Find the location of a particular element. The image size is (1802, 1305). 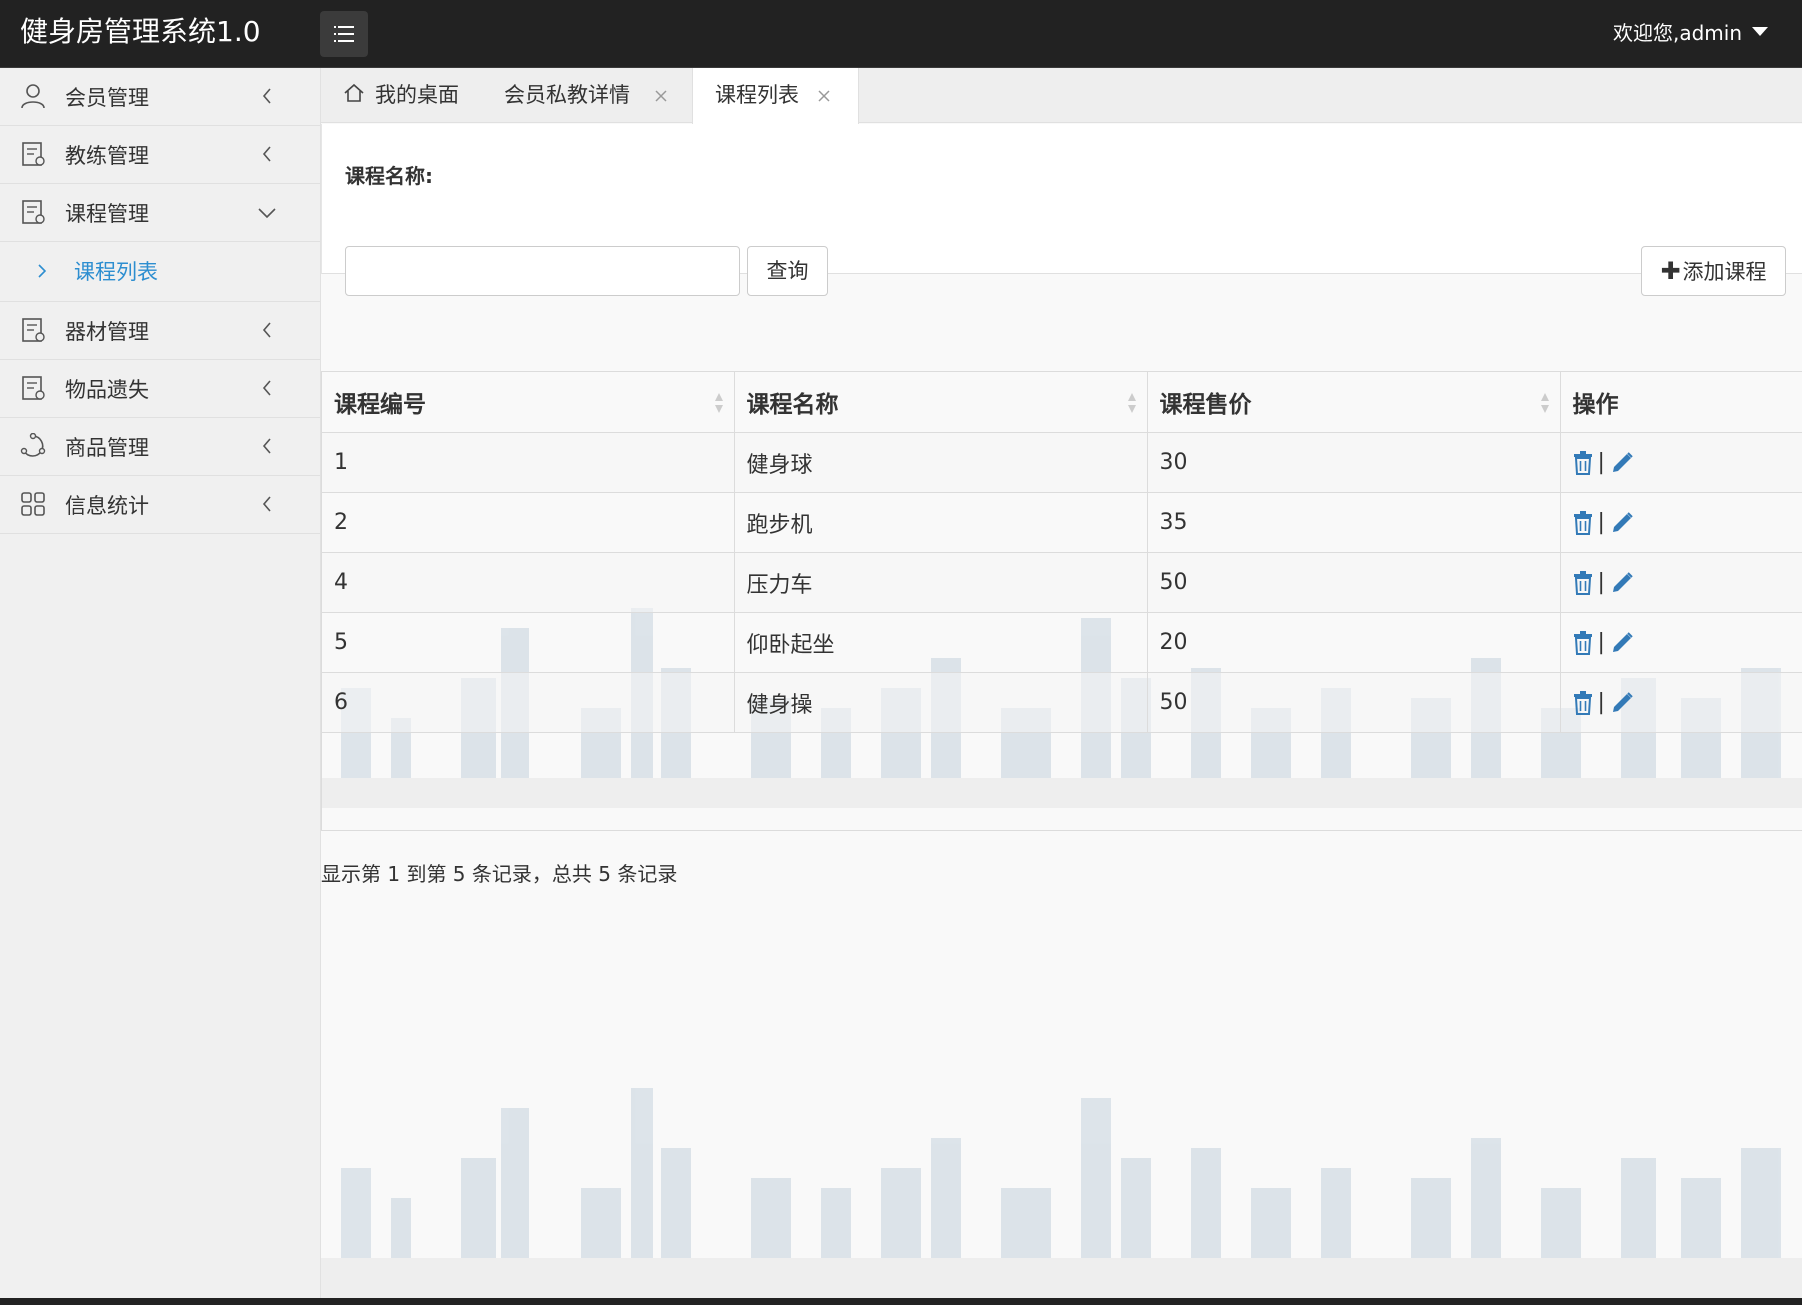

column-header-course-name: 课程名称 is located at coordinates (941, 402).